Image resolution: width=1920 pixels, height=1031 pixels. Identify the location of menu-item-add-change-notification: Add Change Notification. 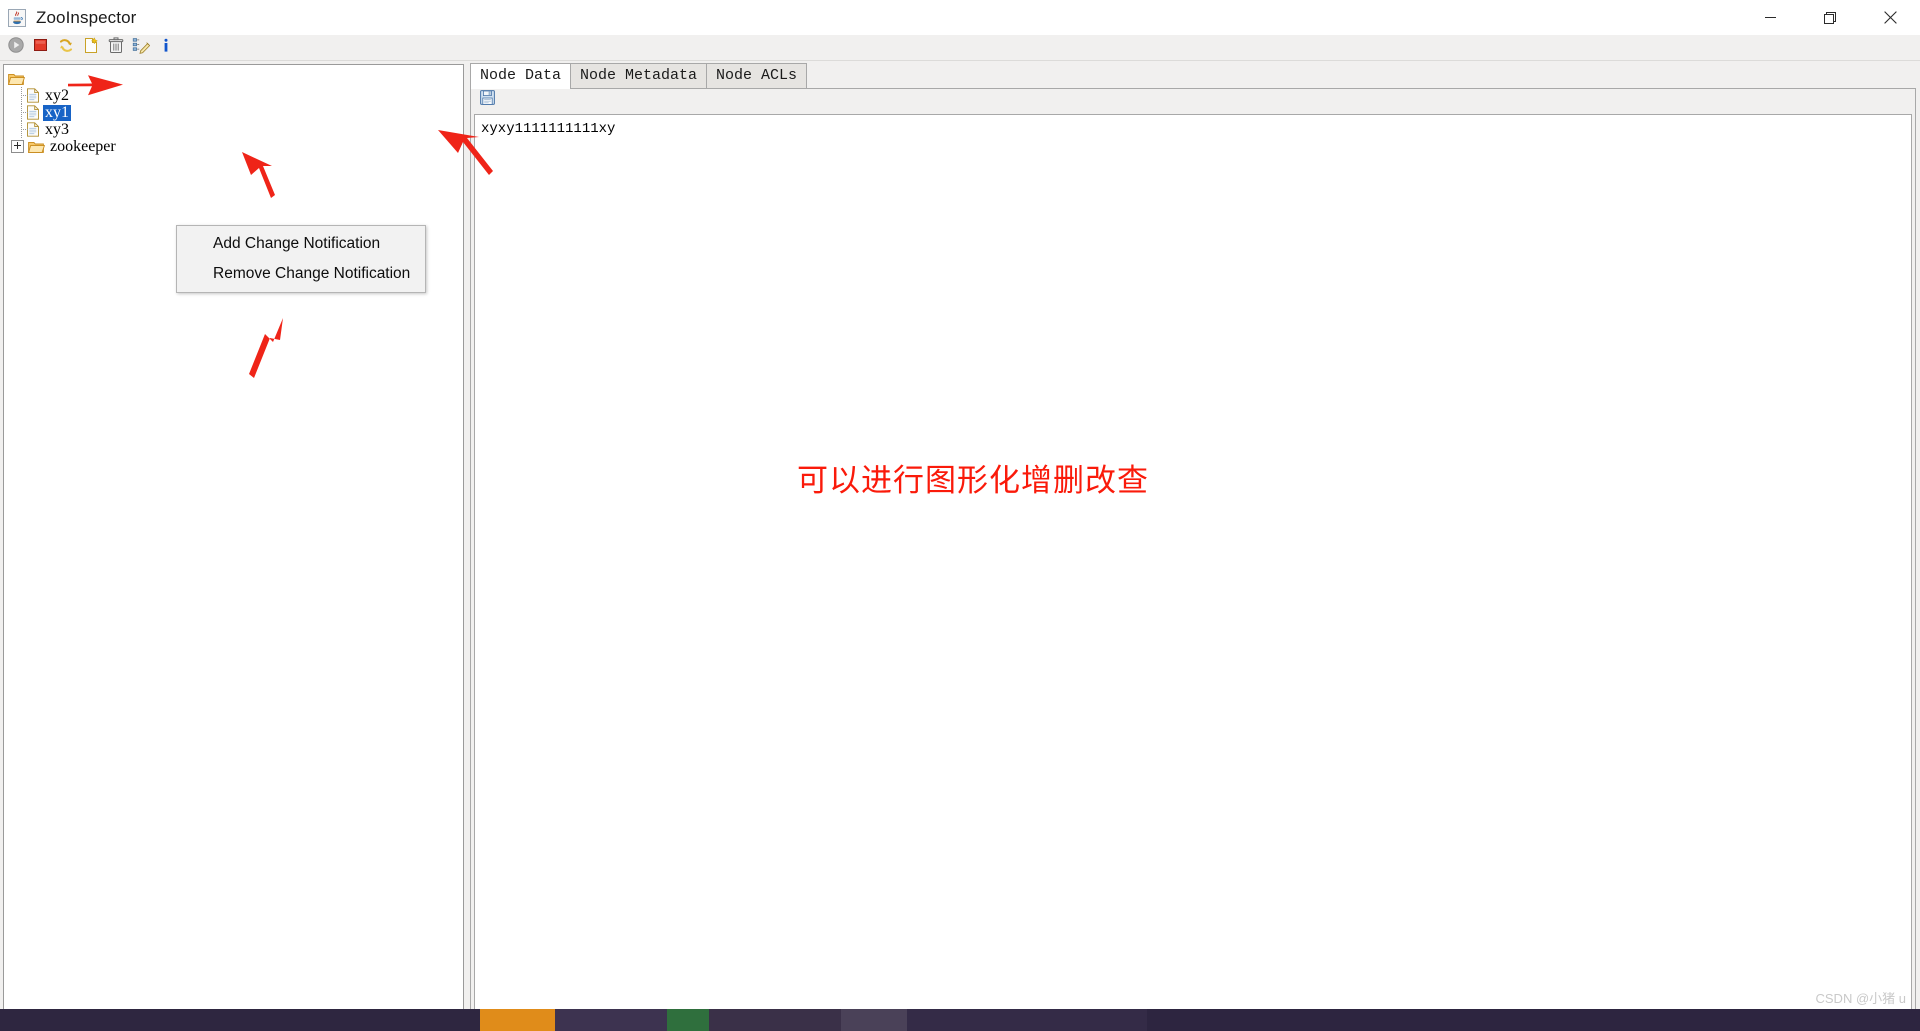
(301, 244).